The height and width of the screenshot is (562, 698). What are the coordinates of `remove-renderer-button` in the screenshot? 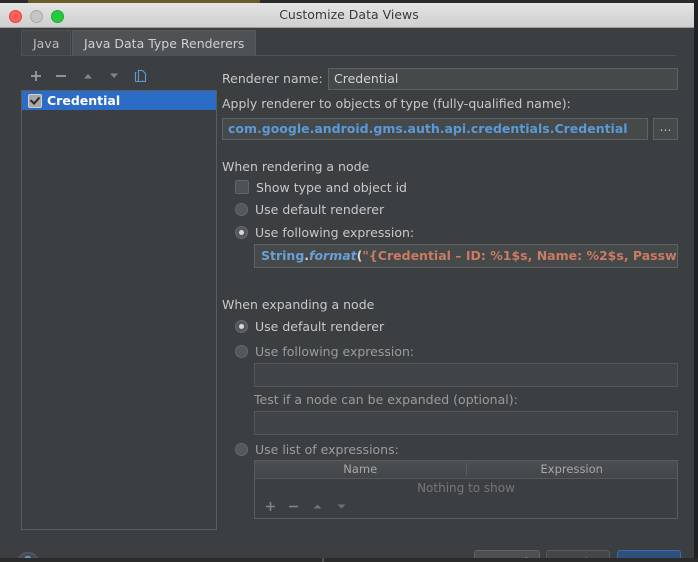 It's located at (61, 77).